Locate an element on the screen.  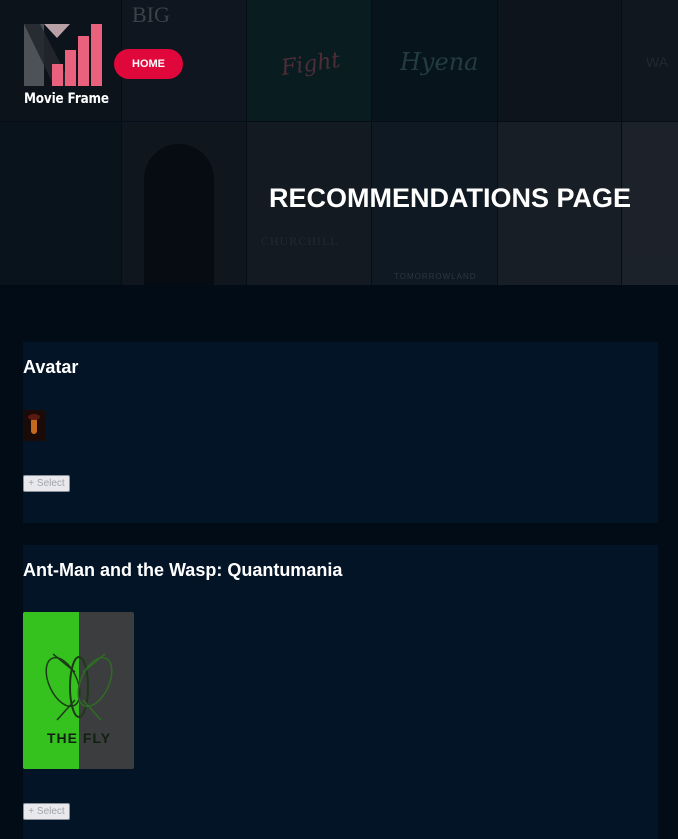
movie-title: Avatar is located at coordinates (51, 367).